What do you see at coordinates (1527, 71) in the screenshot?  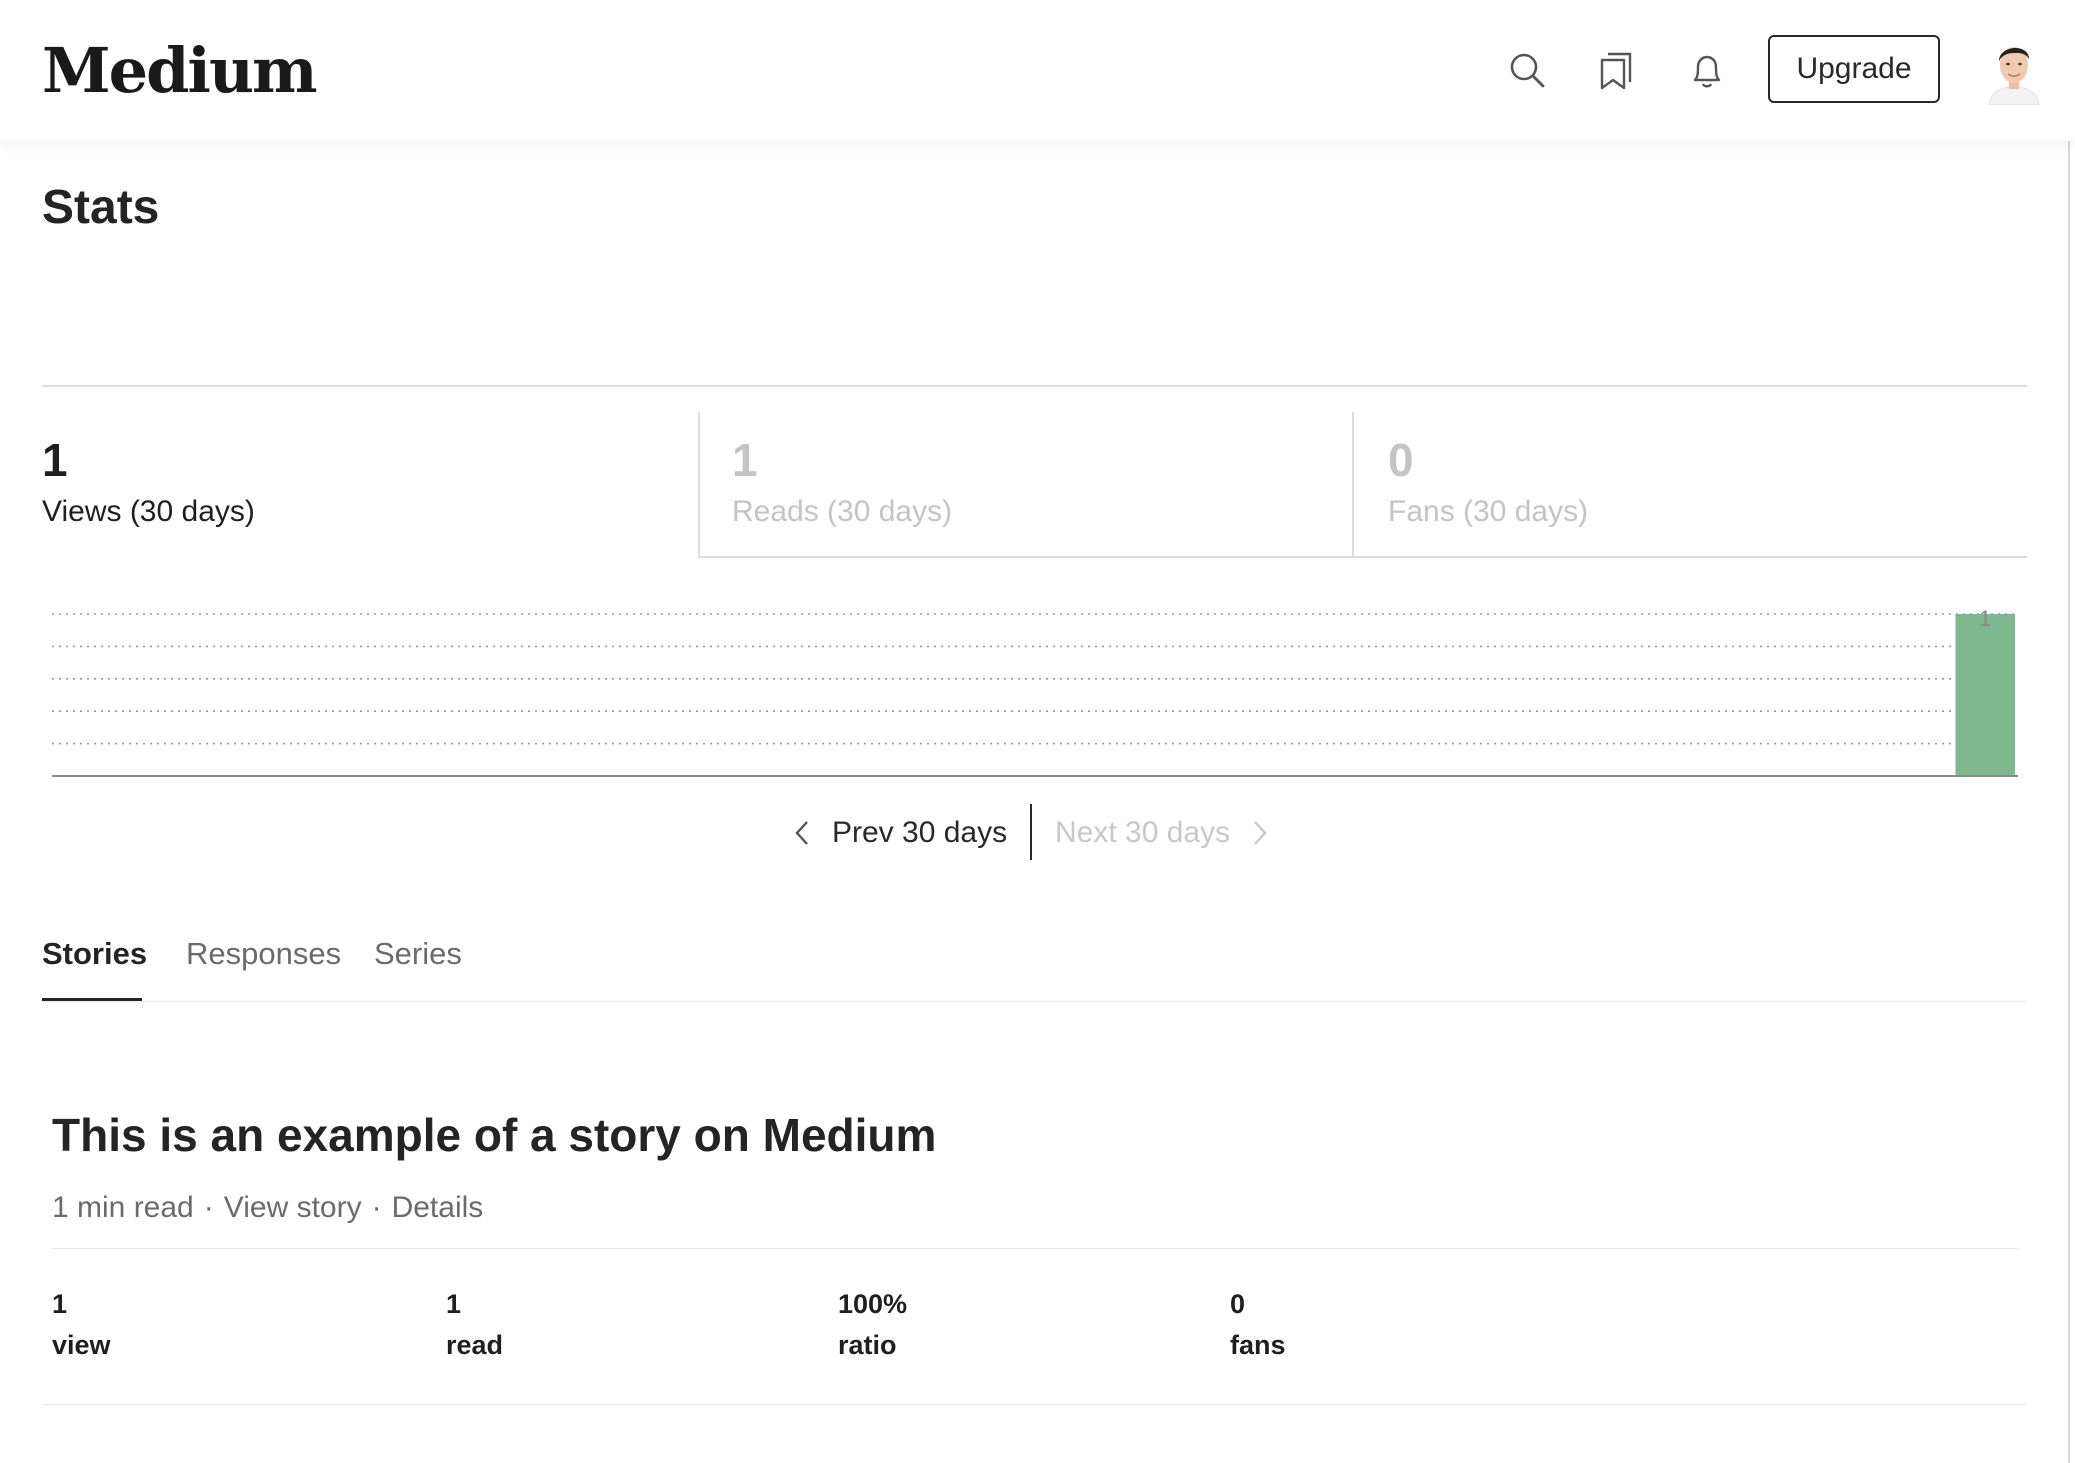 I see `search-icon` at bounding box center [1527, 71].